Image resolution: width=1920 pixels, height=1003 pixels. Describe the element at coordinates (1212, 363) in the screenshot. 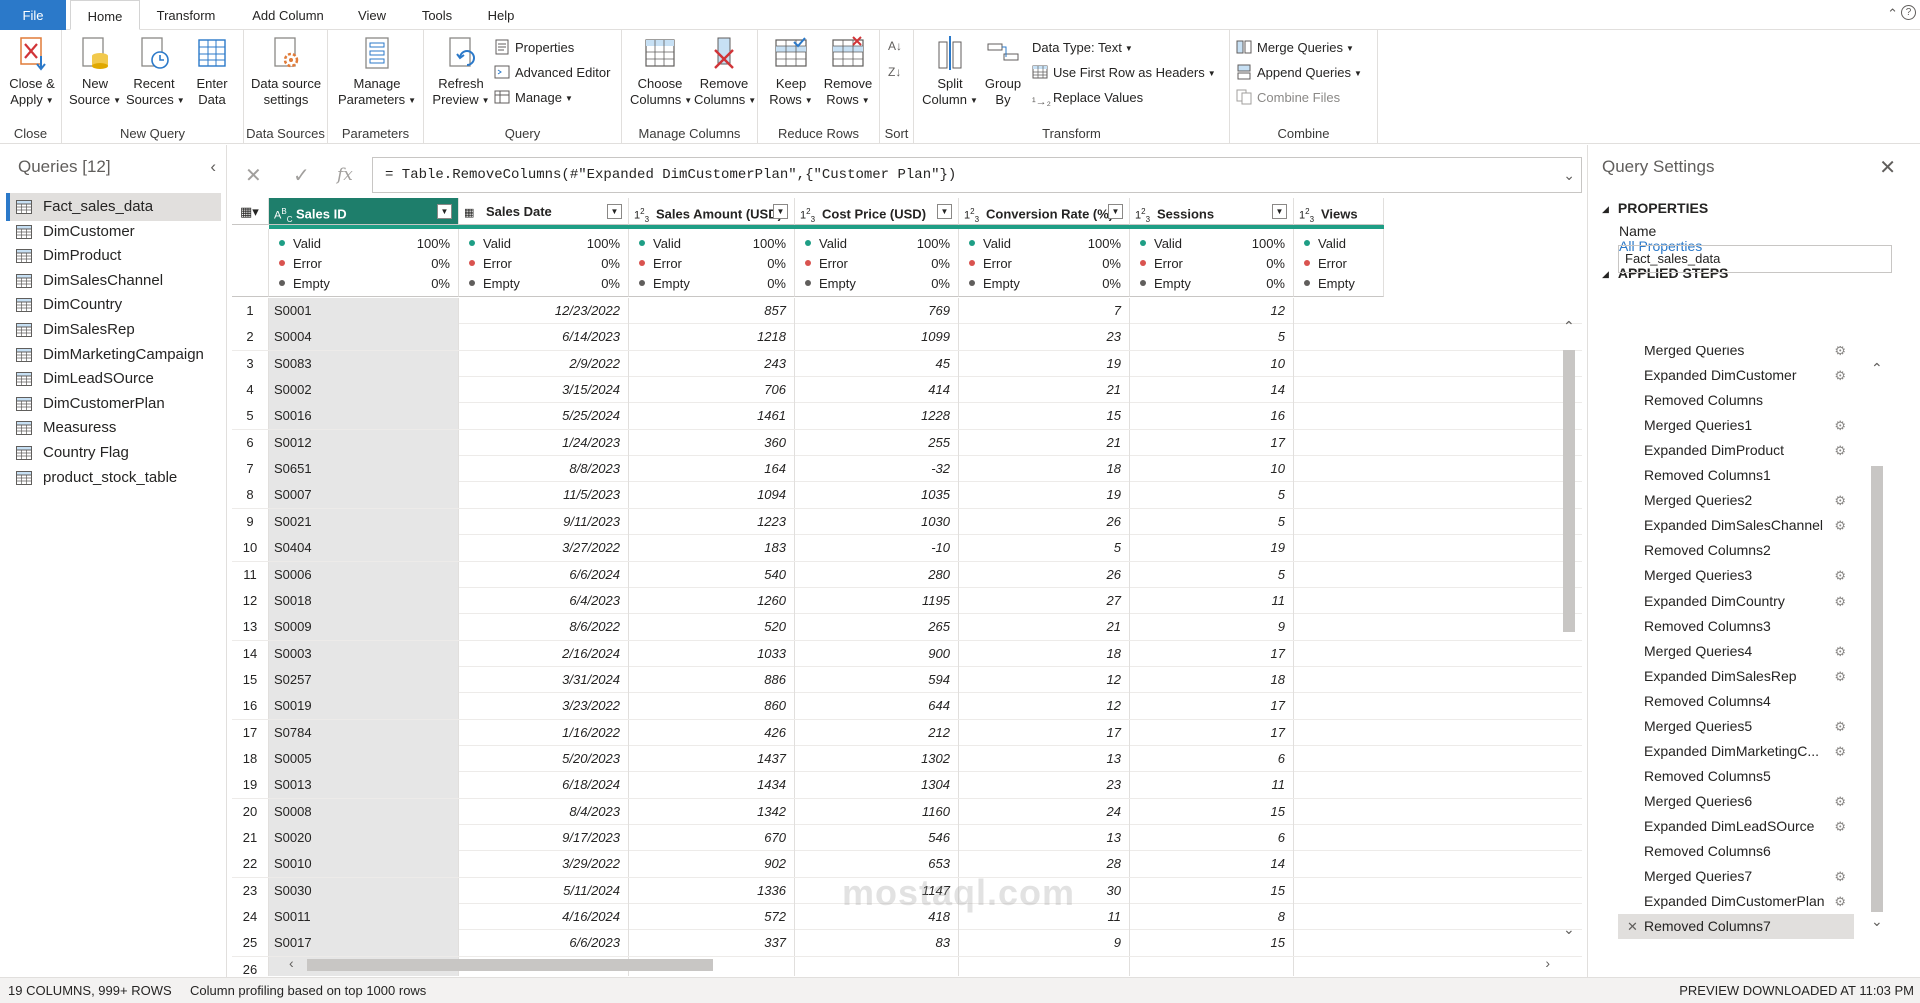

I see `table-cell: 10` at that location.